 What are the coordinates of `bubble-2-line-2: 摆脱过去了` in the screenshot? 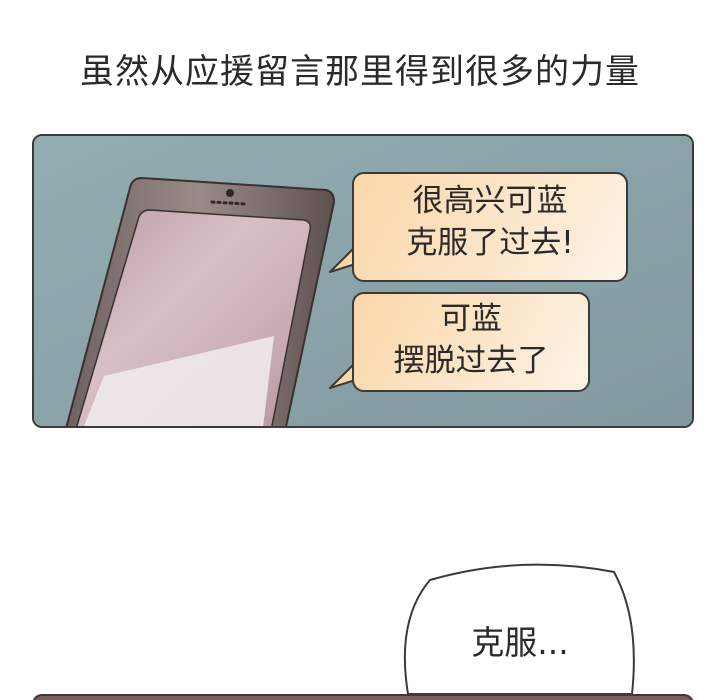 It's located at (471, 361).